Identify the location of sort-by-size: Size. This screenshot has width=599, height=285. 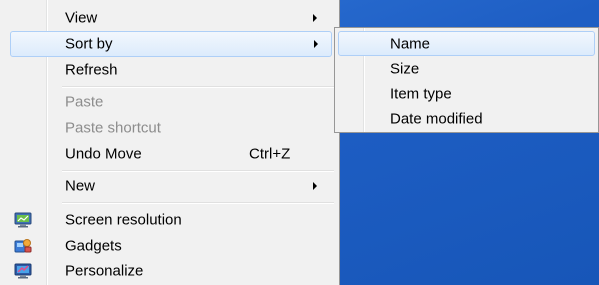
(466, 68).